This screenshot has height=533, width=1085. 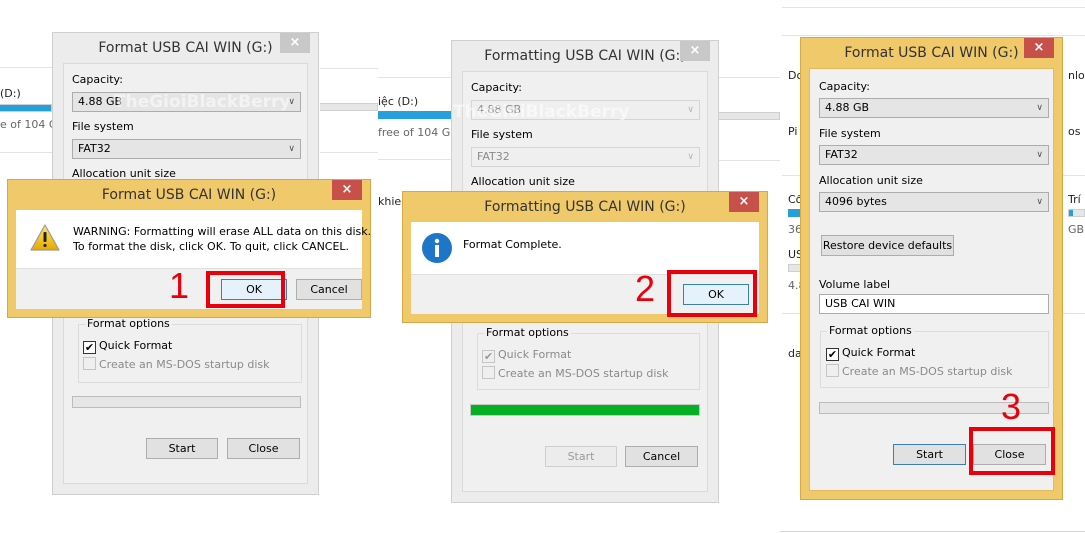 What do you see at coordinates (45, 237) in the screenshot?
I see `warning-icon` at bounding box center [45, 237].